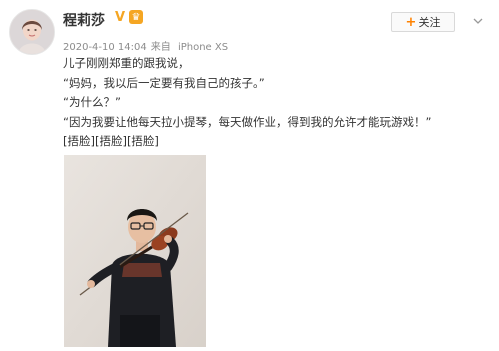 The width and height of the screenshot is (499, 351). What do you see at coordinates (105, 47) in the screenshot?
I see `post-timestamp: 2020-4-10 14:04` at bounding box center [105, 47].